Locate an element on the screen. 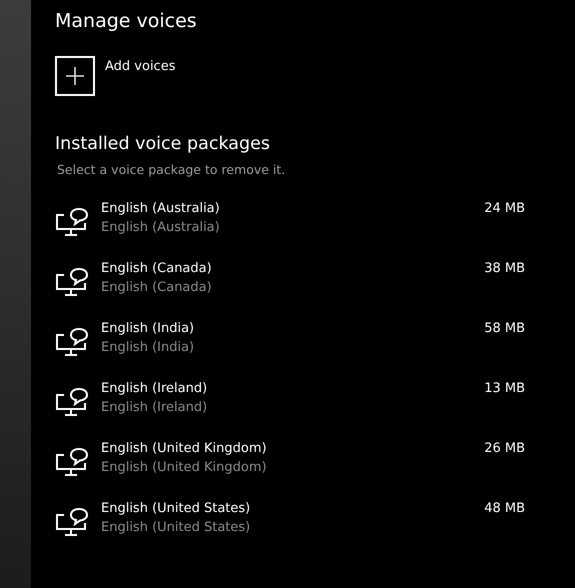 The height and width of the screenshot is (588, 575). voice-name: English (Canada) is located at coordinates (156, 269).